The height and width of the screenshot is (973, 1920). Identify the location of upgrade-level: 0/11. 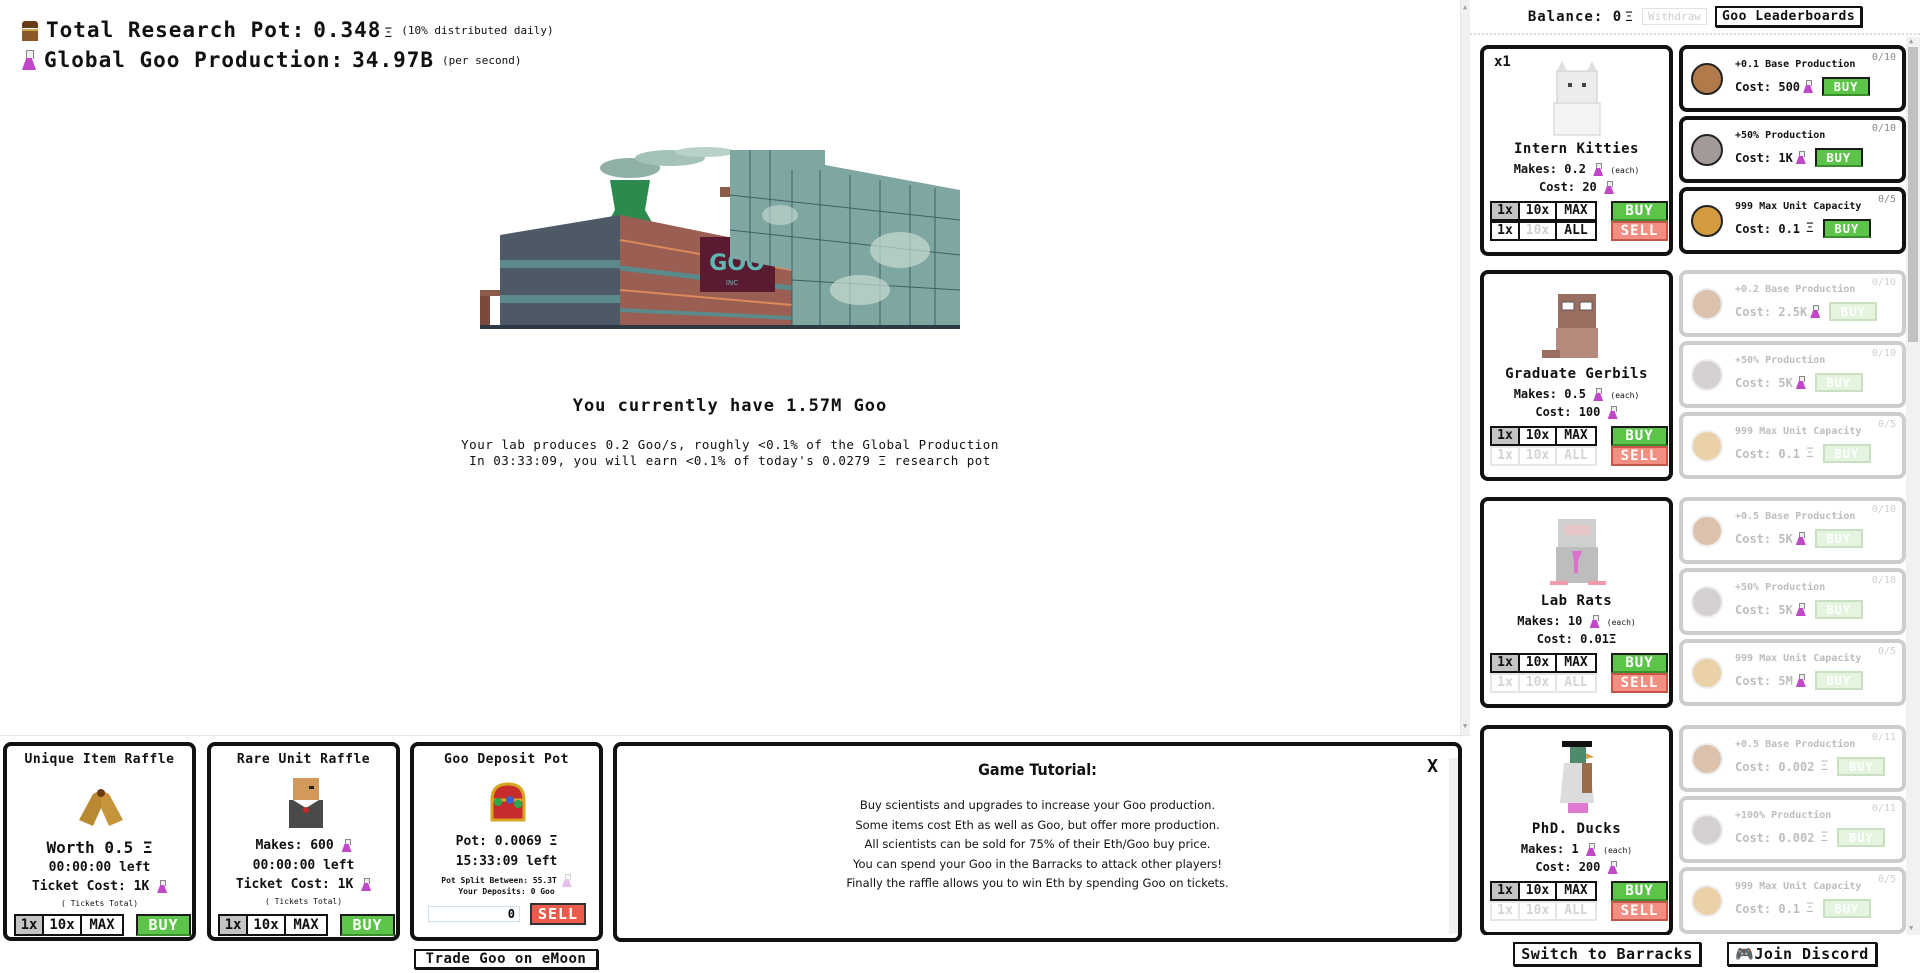
(1883, 737).